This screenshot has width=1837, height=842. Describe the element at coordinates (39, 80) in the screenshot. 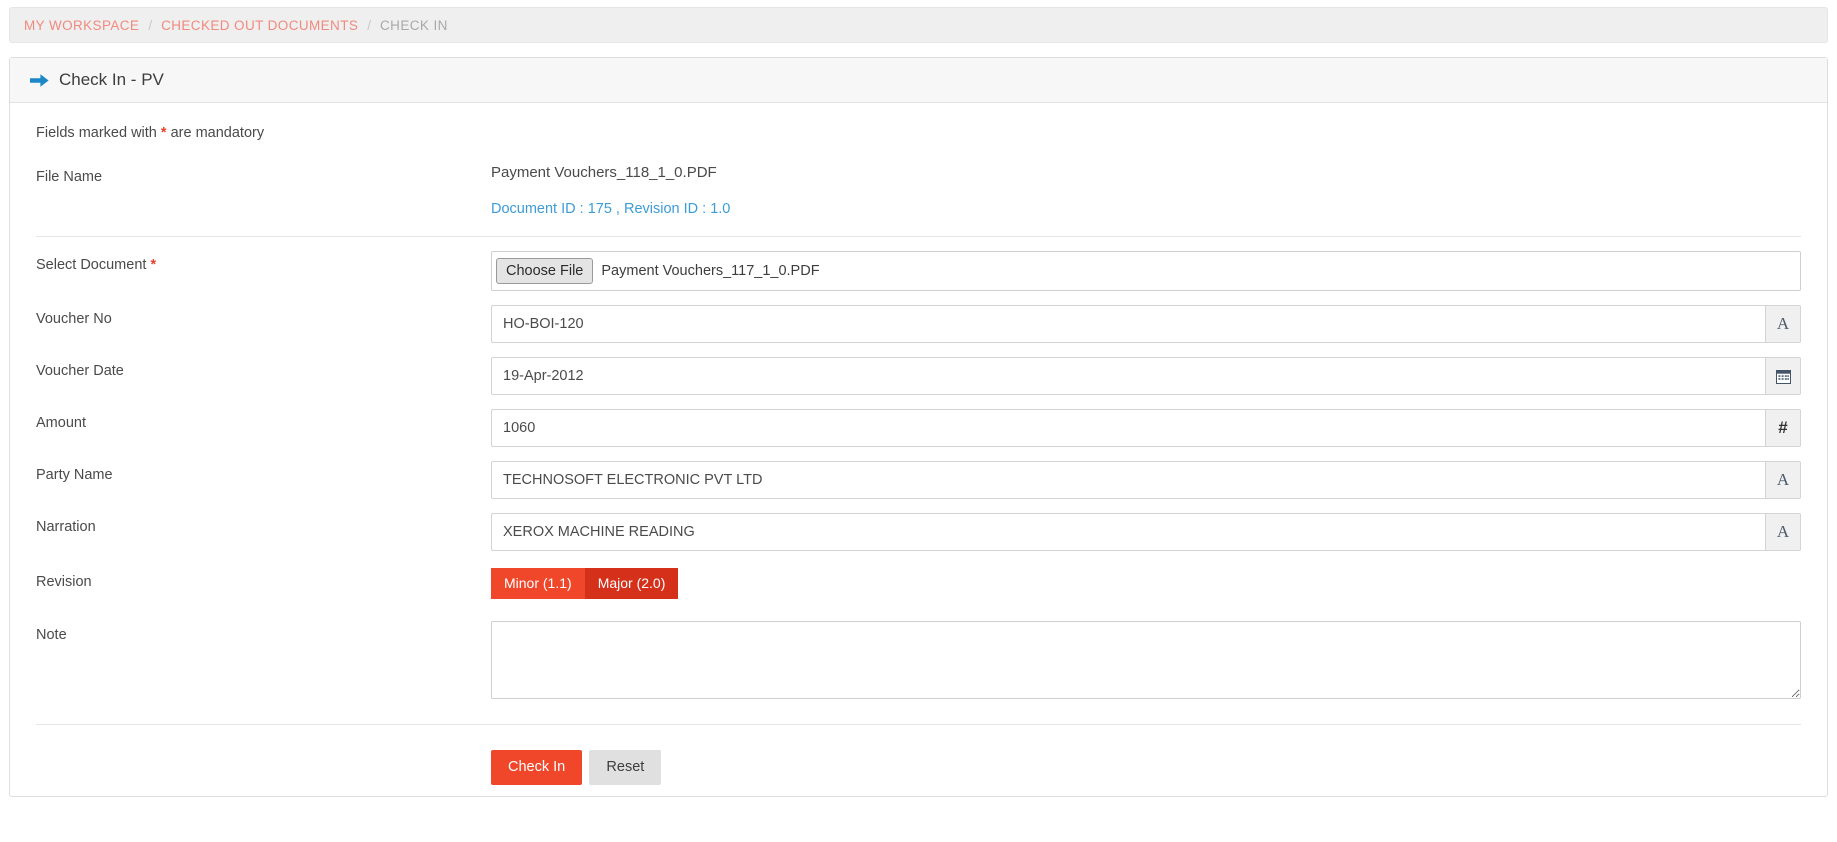

I see `arrow-right-icon` at that location.